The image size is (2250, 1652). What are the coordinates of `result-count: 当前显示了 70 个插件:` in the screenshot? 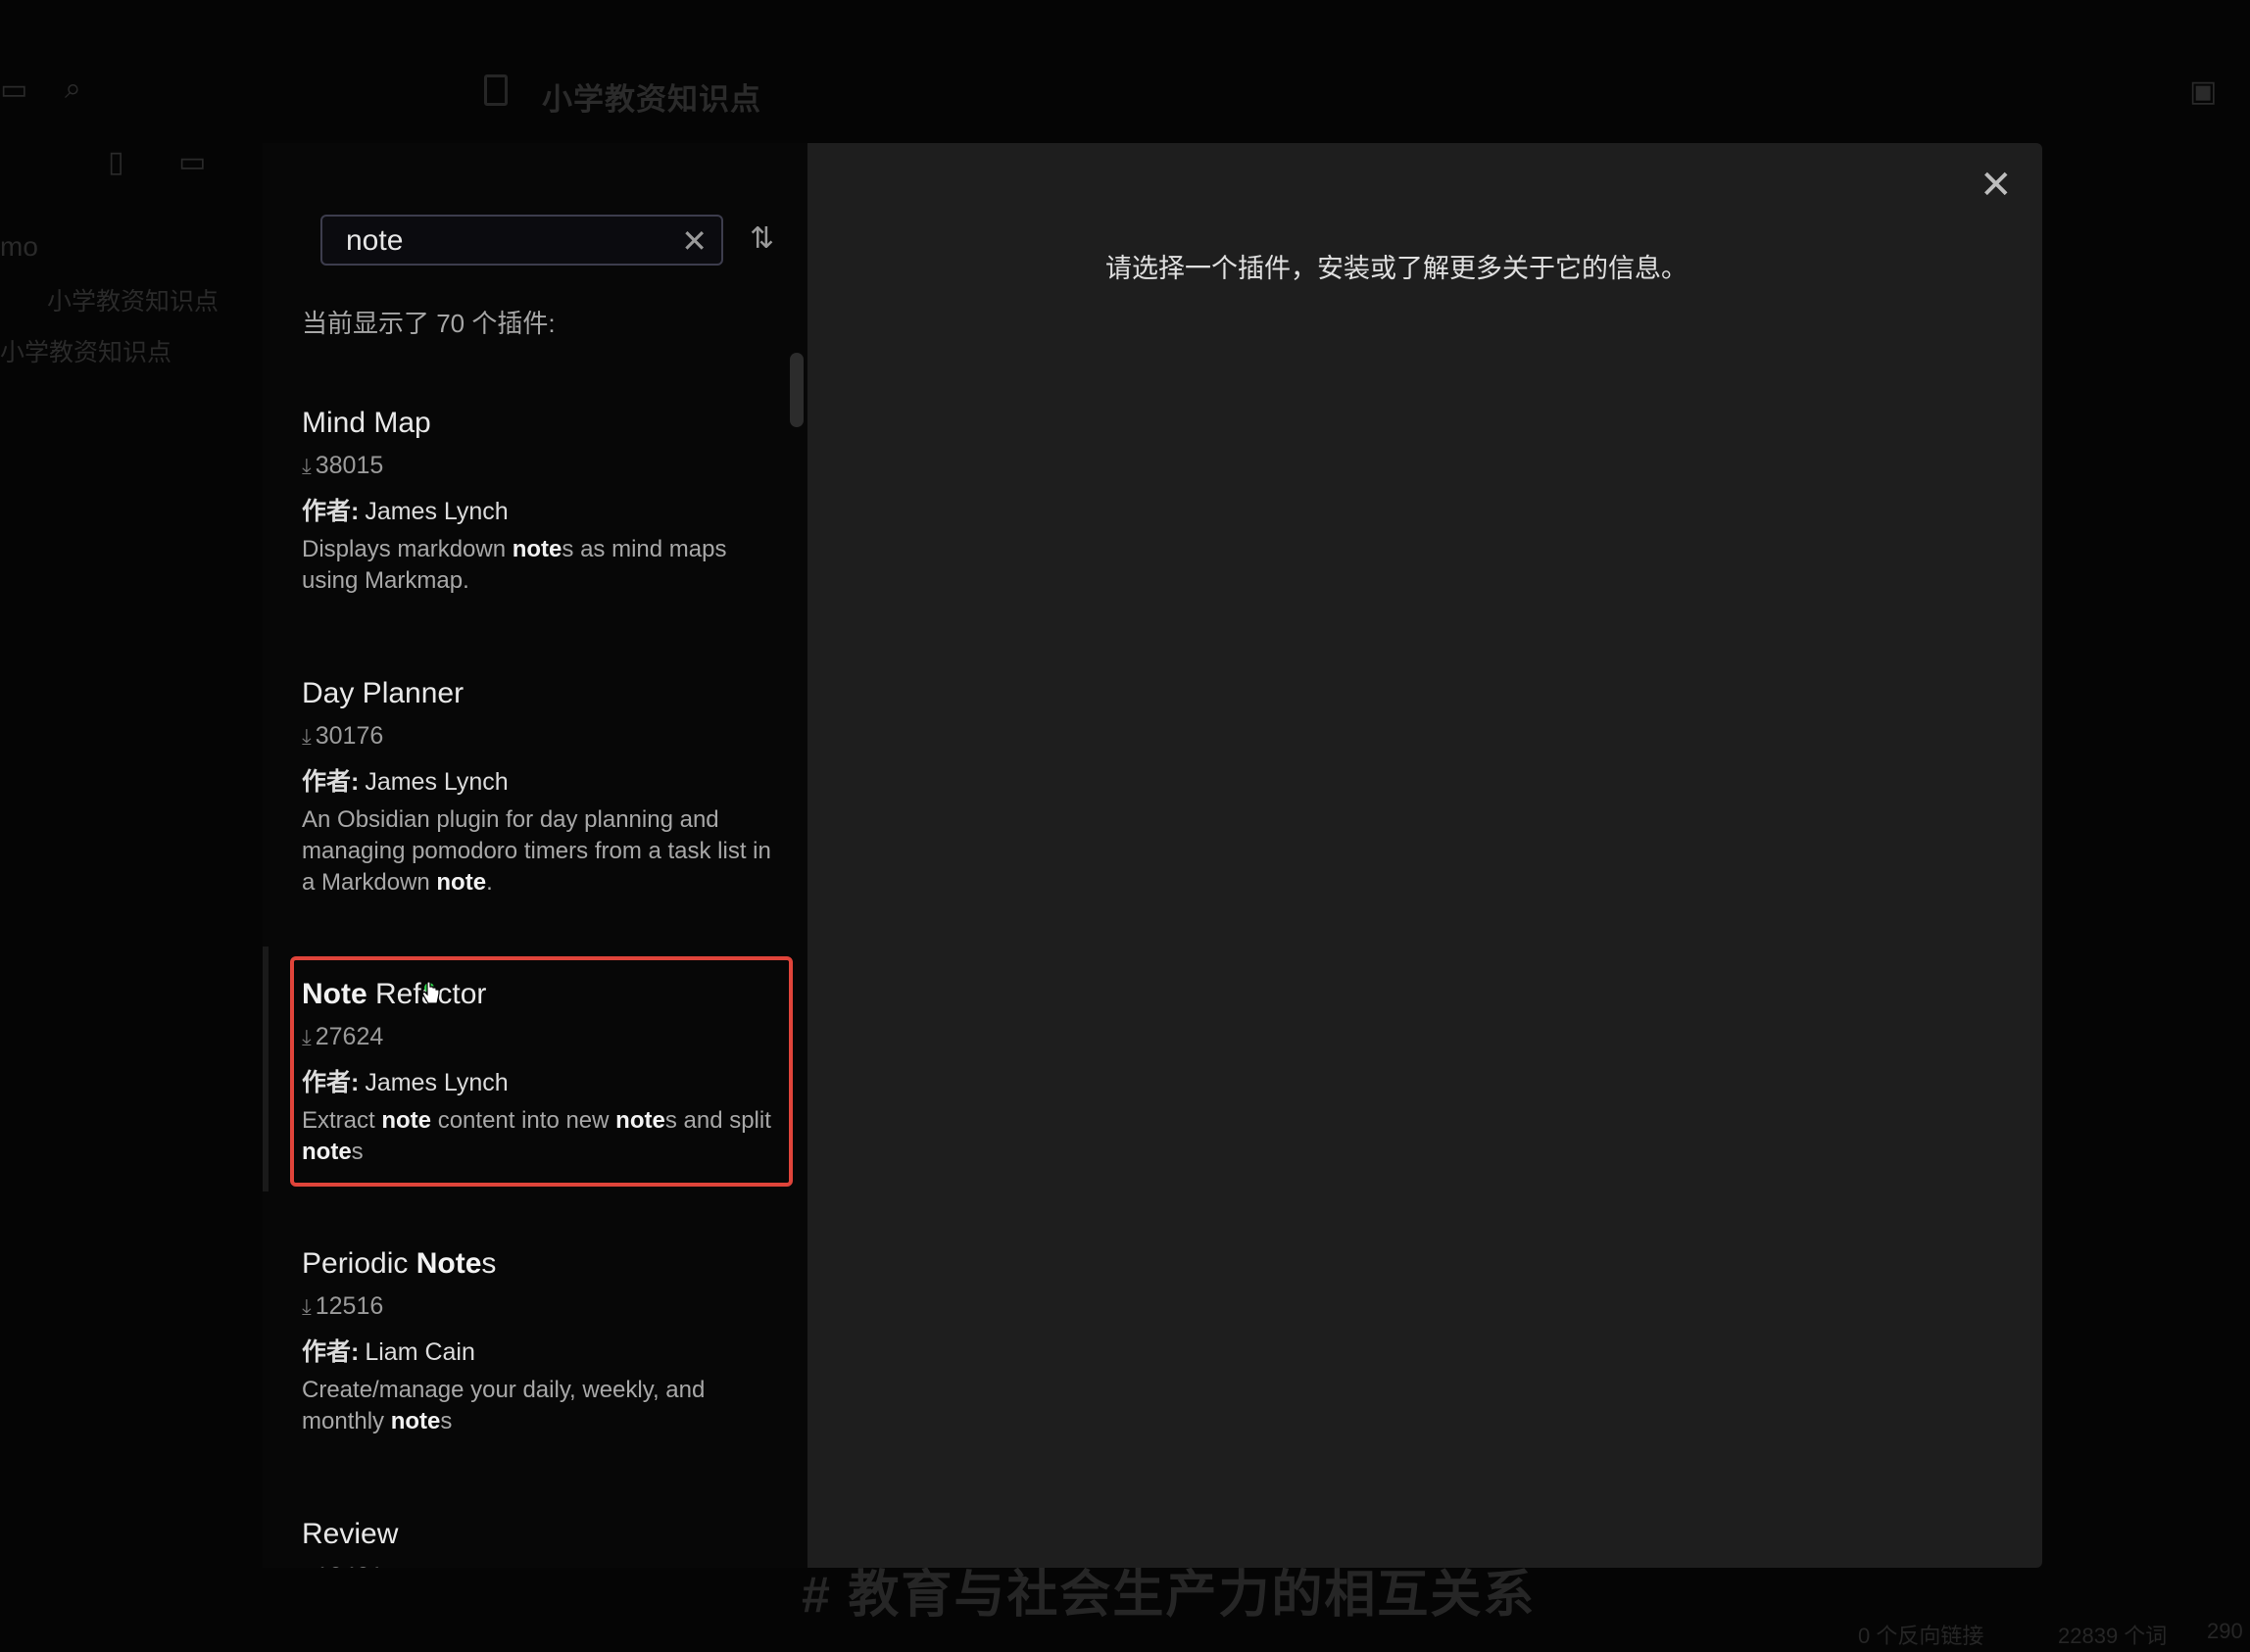 It's located at (429, 323).